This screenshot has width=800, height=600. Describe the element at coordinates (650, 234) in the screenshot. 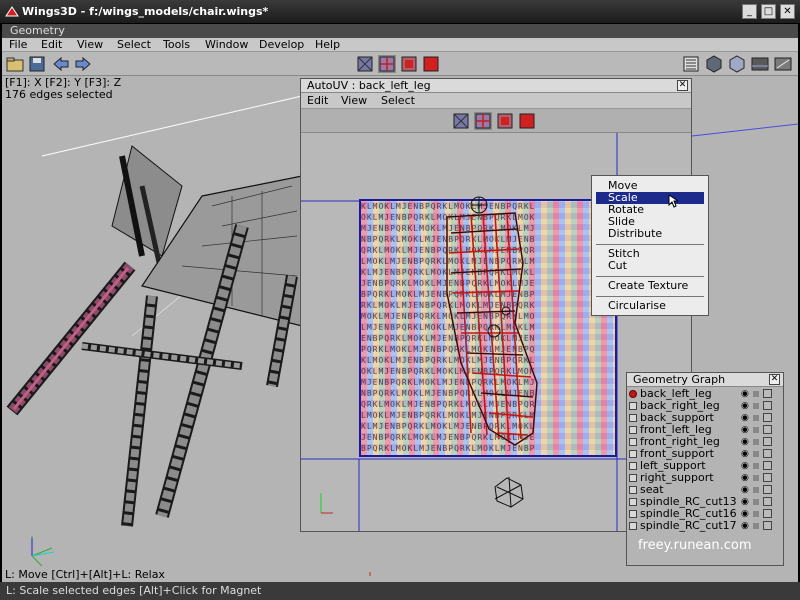

I see `ctx-distribute: Distribute` at that location.